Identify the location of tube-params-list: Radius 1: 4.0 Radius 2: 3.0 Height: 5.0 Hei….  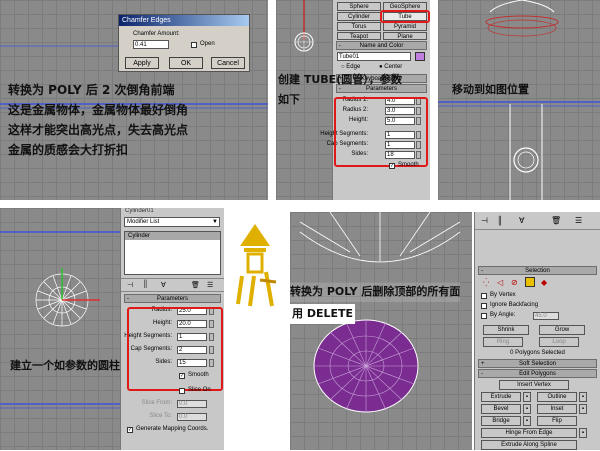
(375, 132).